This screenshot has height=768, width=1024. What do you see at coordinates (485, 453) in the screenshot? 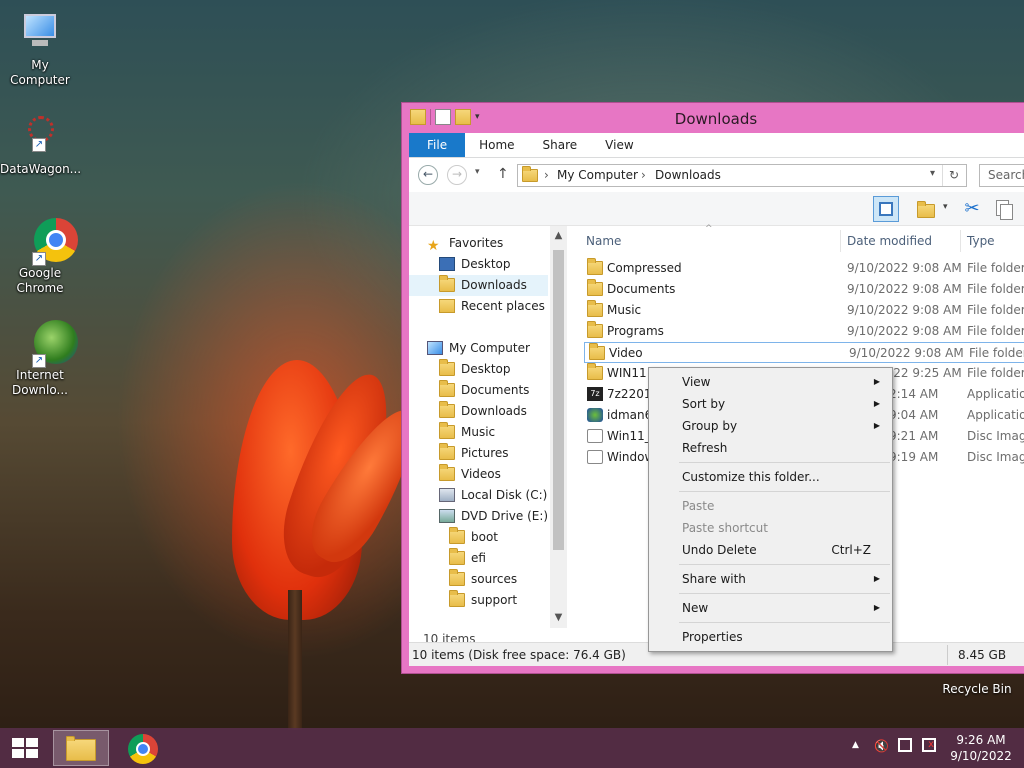
I see `nav-label: Pictures` at bounding box center [485, 453].